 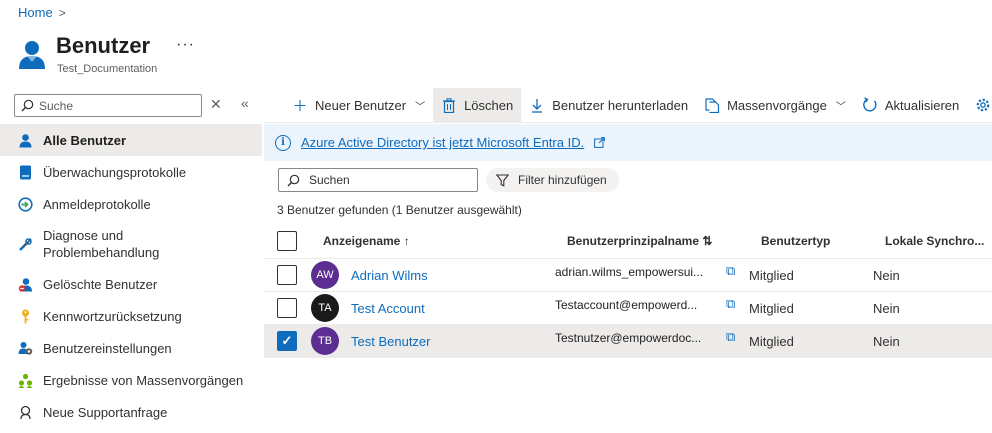 I want to click on users-icon, so click(x=32, y=55).